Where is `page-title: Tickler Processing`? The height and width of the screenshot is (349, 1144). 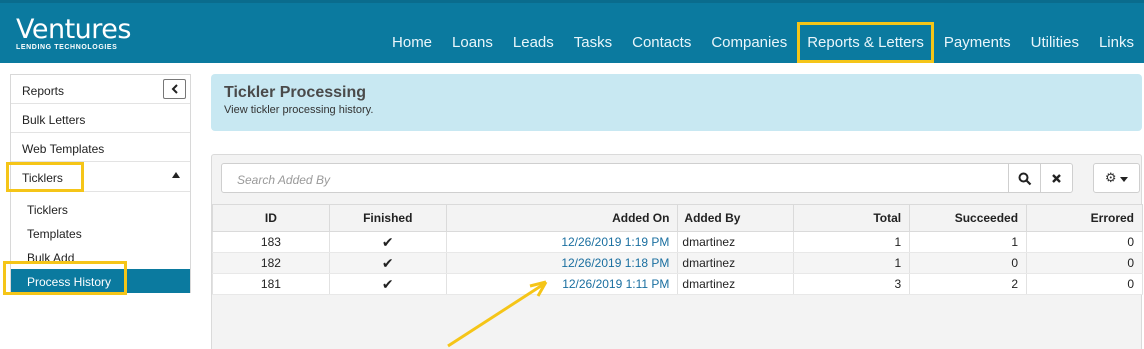 page-title: Tickler Processing is located at coordinates (295, 92).